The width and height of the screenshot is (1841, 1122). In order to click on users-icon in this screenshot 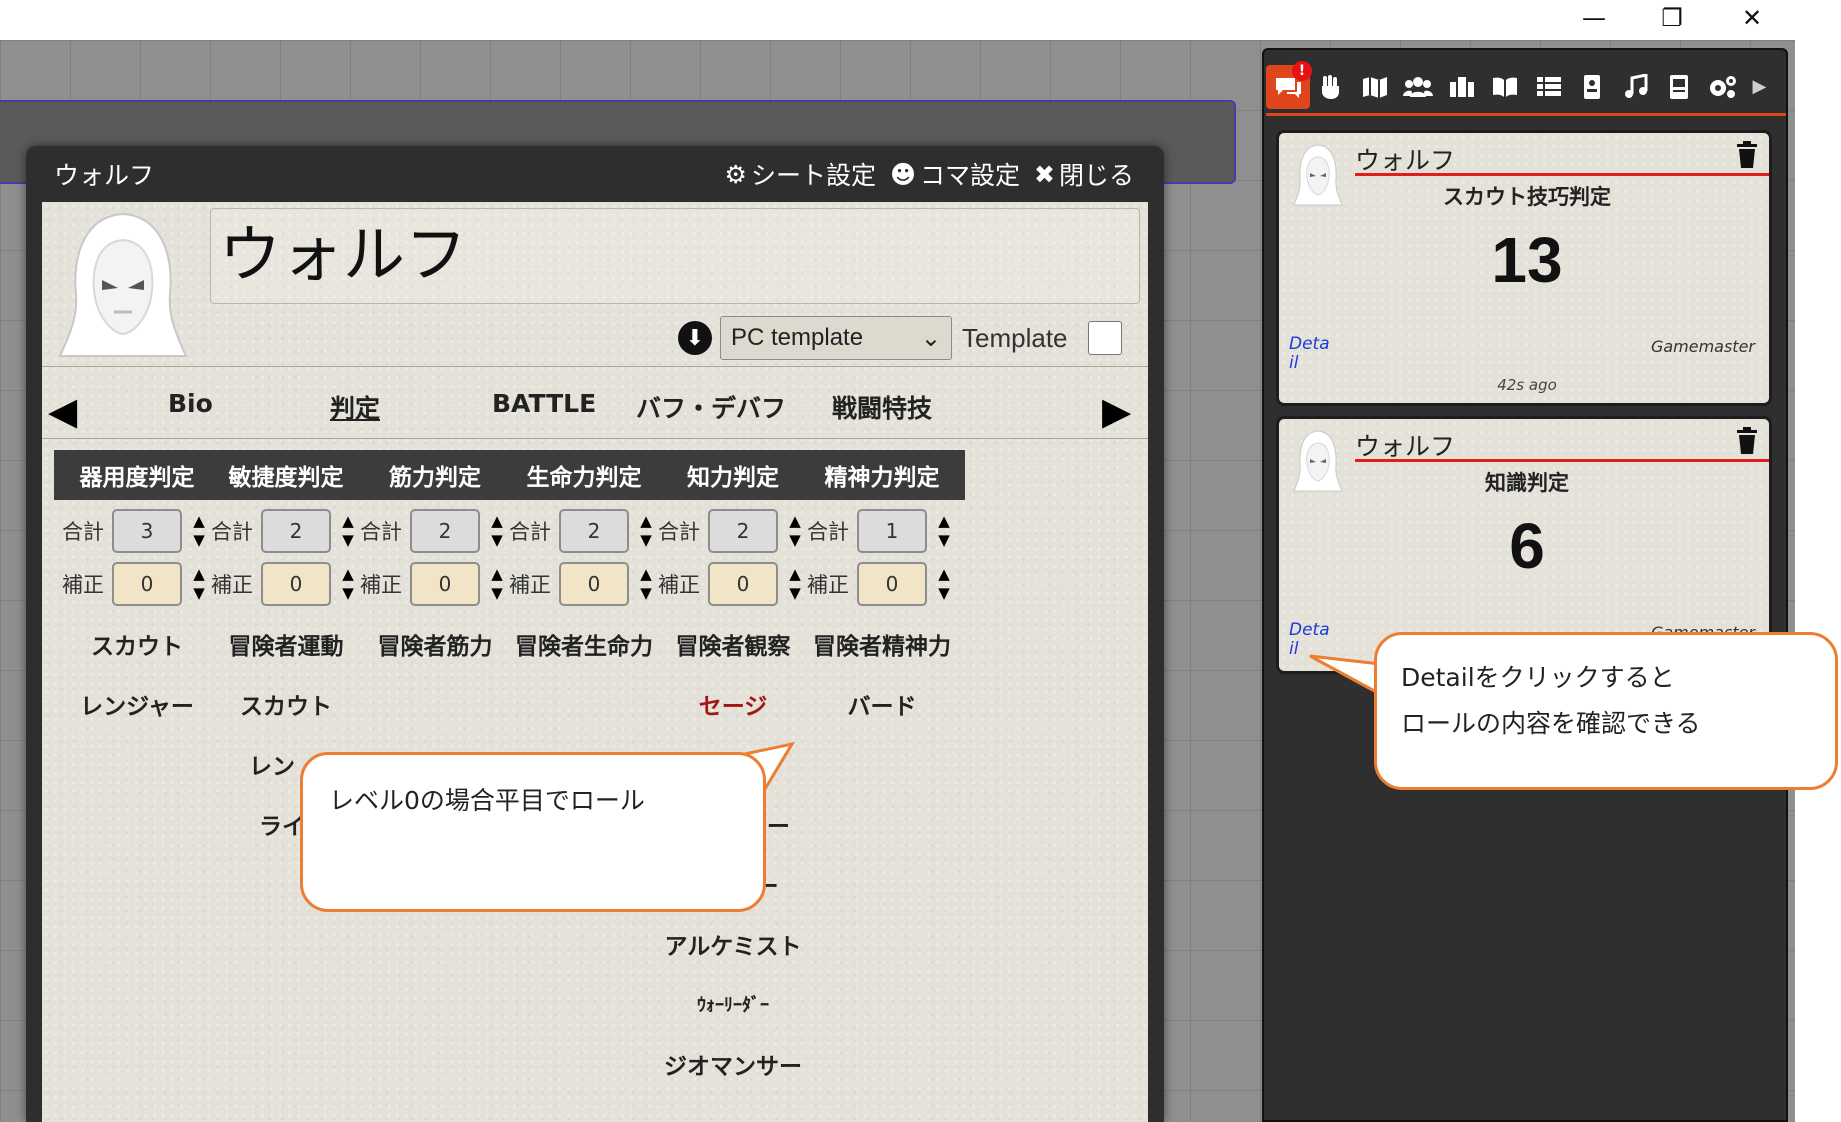, I will do `click(1419, 87)`.